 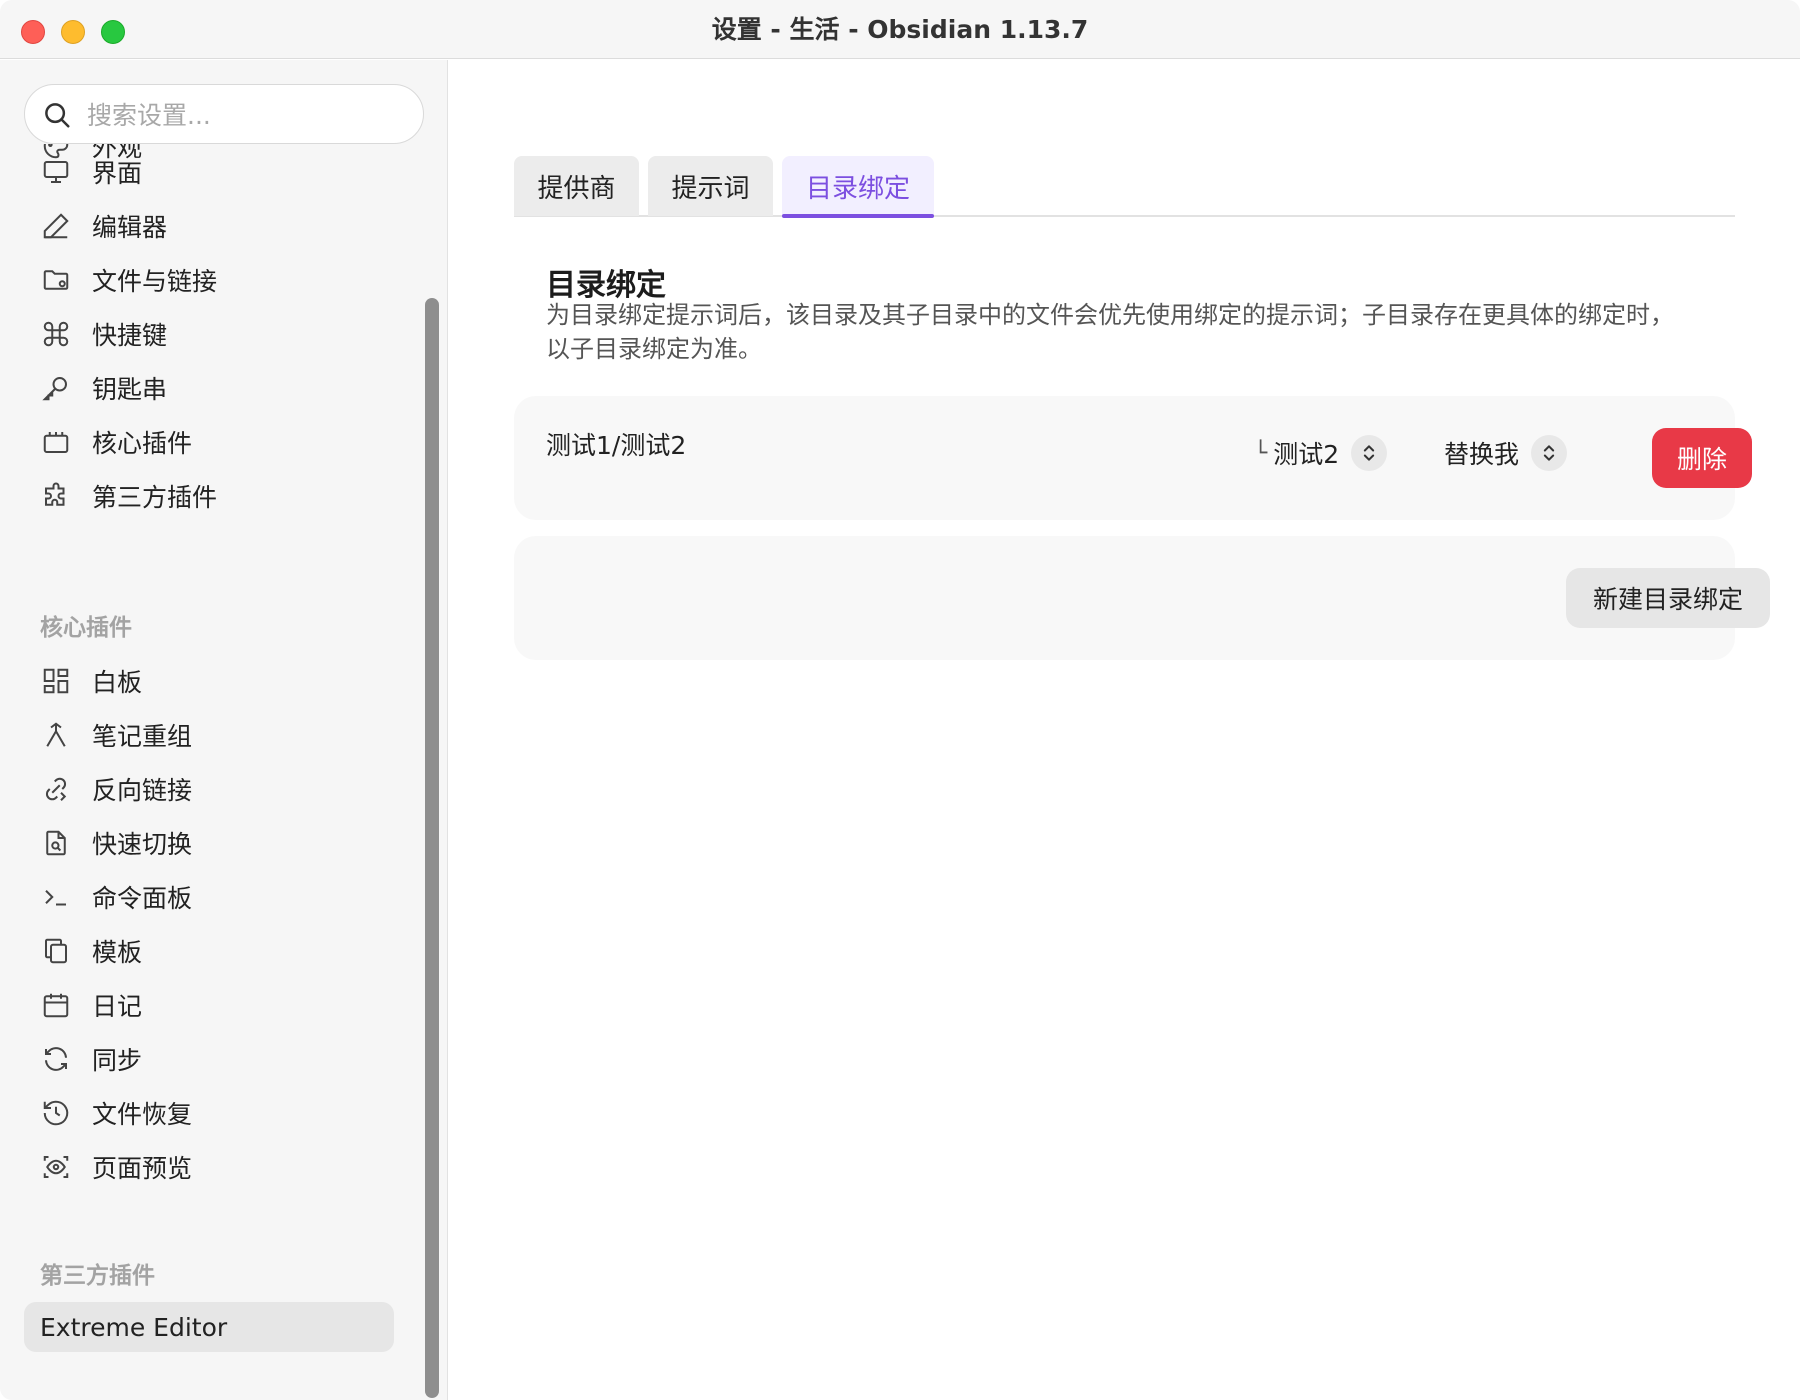 I want to click on folder-cog-icon, so click(x=56, y=280).